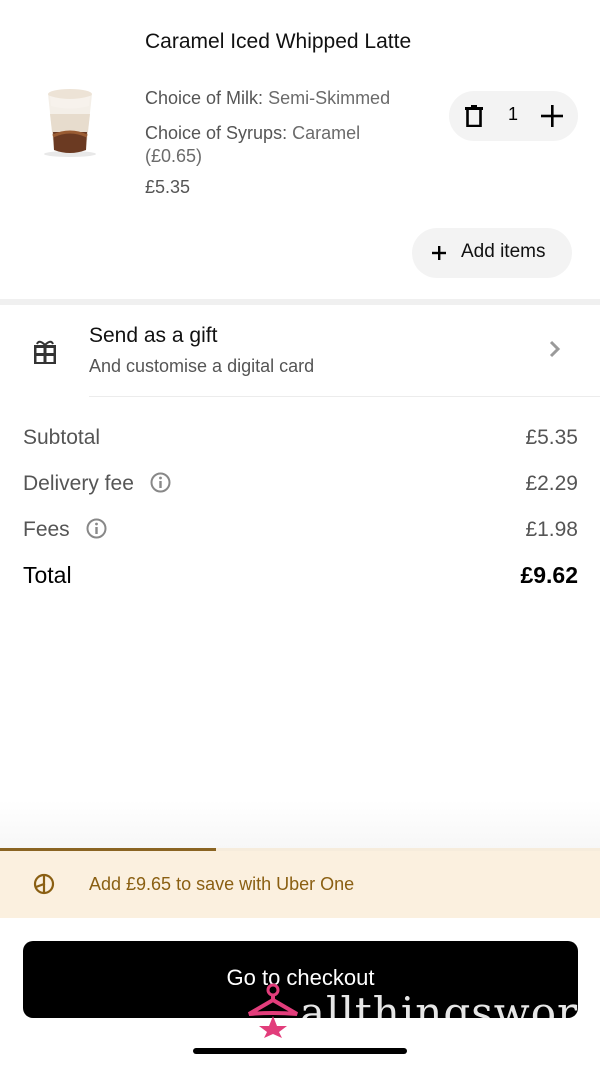  What do you see at coordinates (47, 575) in the screenshot?
I see `total-label: Total` at bounding box center [47, 575].